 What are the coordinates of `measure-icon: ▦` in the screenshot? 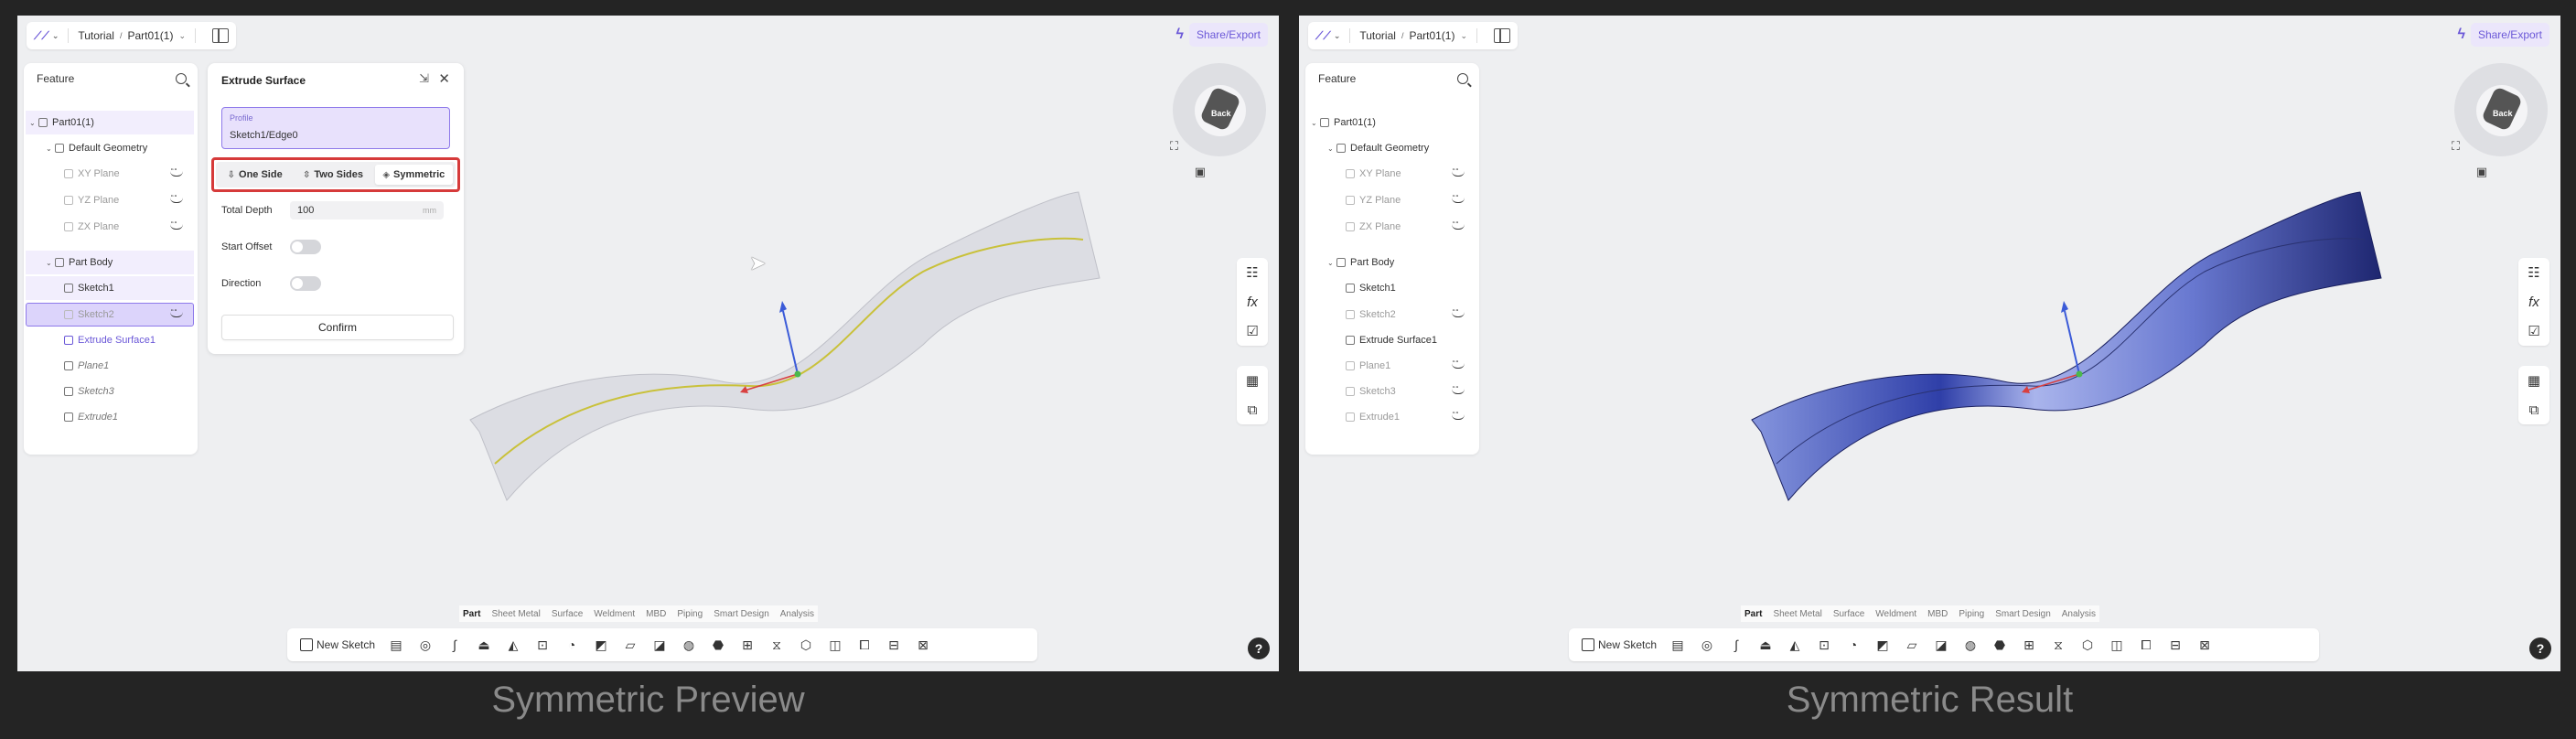 It's located at (2534, 381).